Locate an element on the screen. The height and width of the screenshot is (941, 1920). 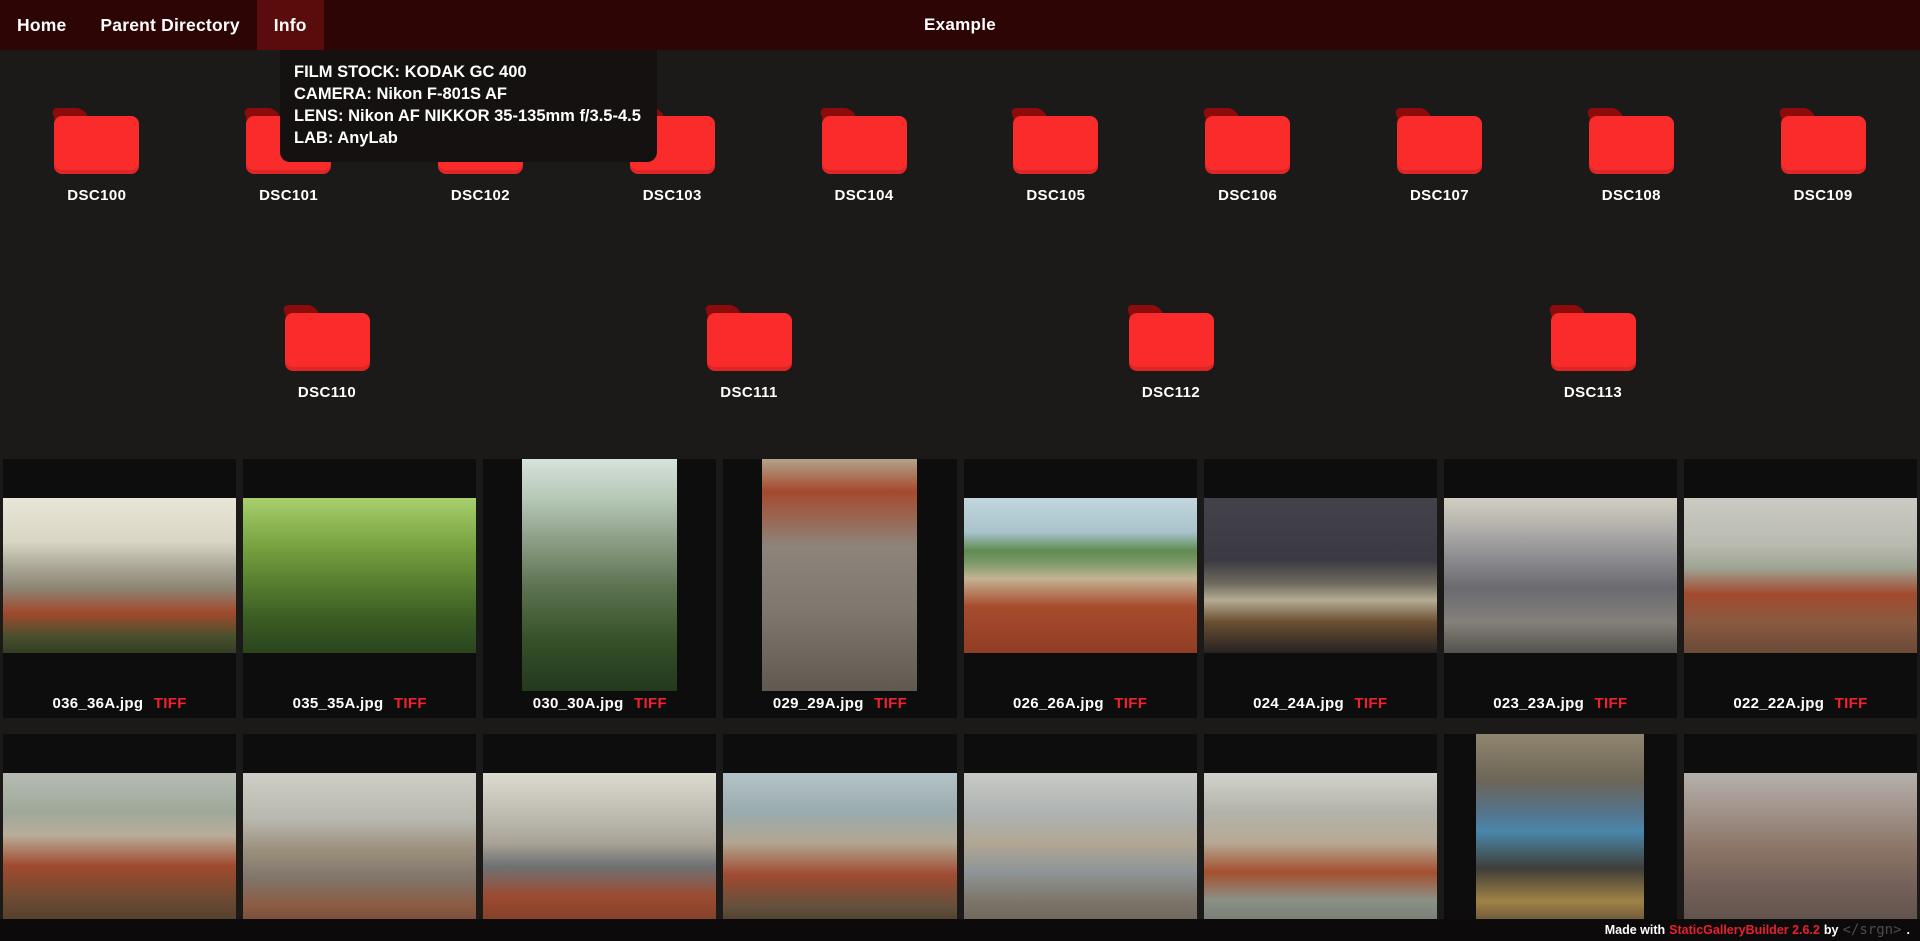
gallery-item: 036_36A.jpg TIFF is located at coordinates (120, 588).